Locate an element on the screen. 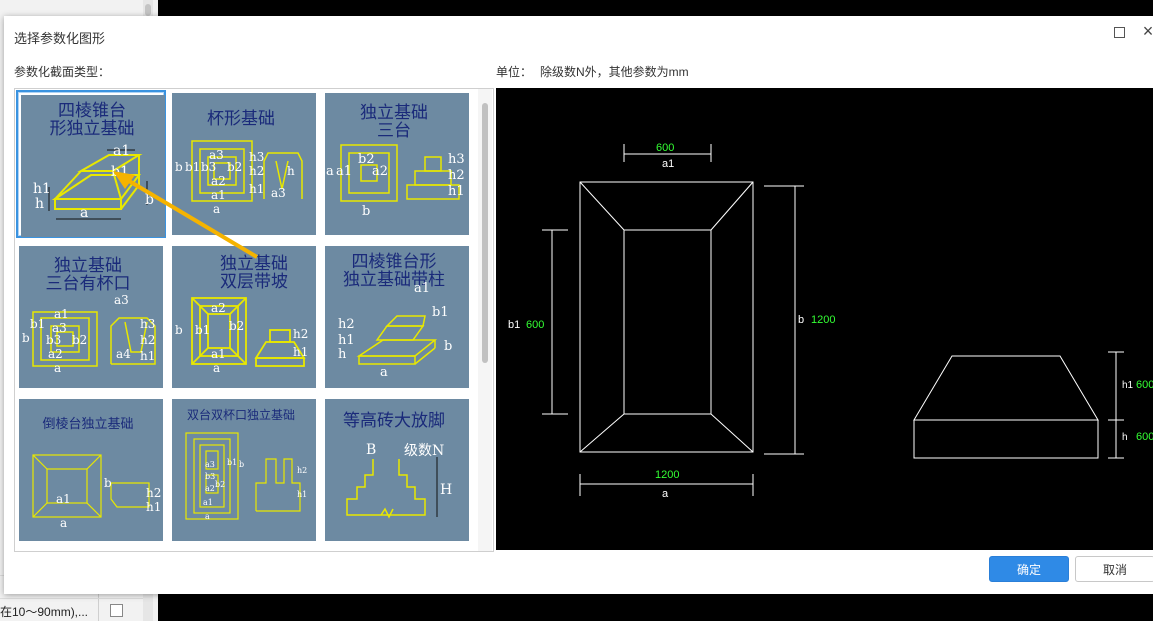  row-checkbox is located at coordinates (116, 610).